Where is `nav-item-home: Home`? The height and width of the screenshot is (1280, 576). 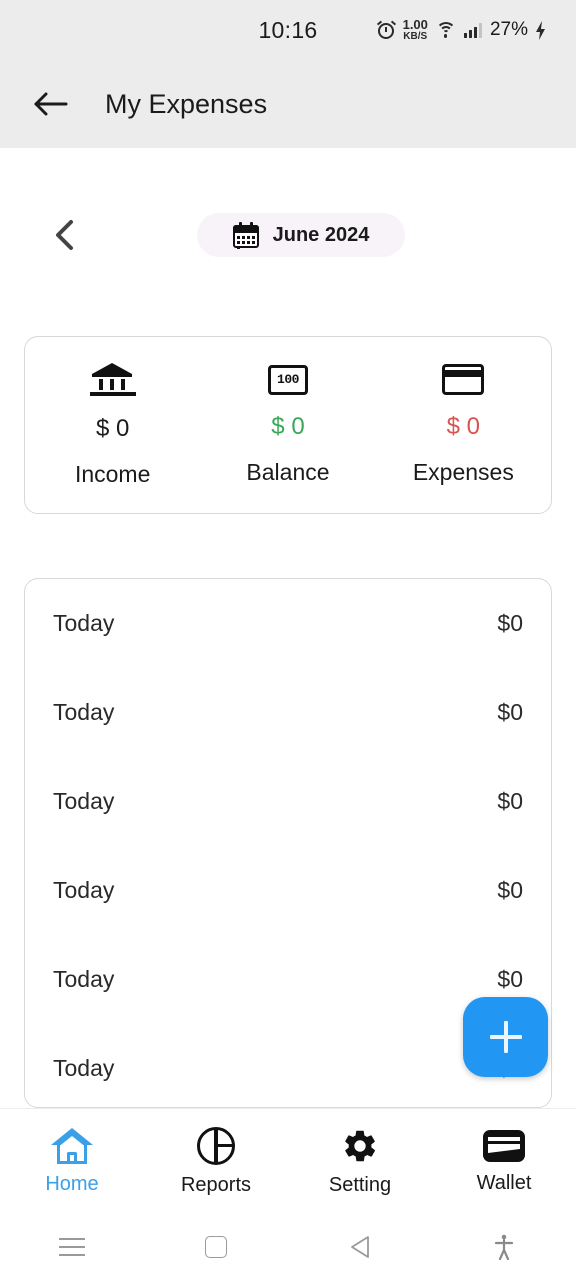 nav-item-home: Home is located at coordinates (72, 1161).